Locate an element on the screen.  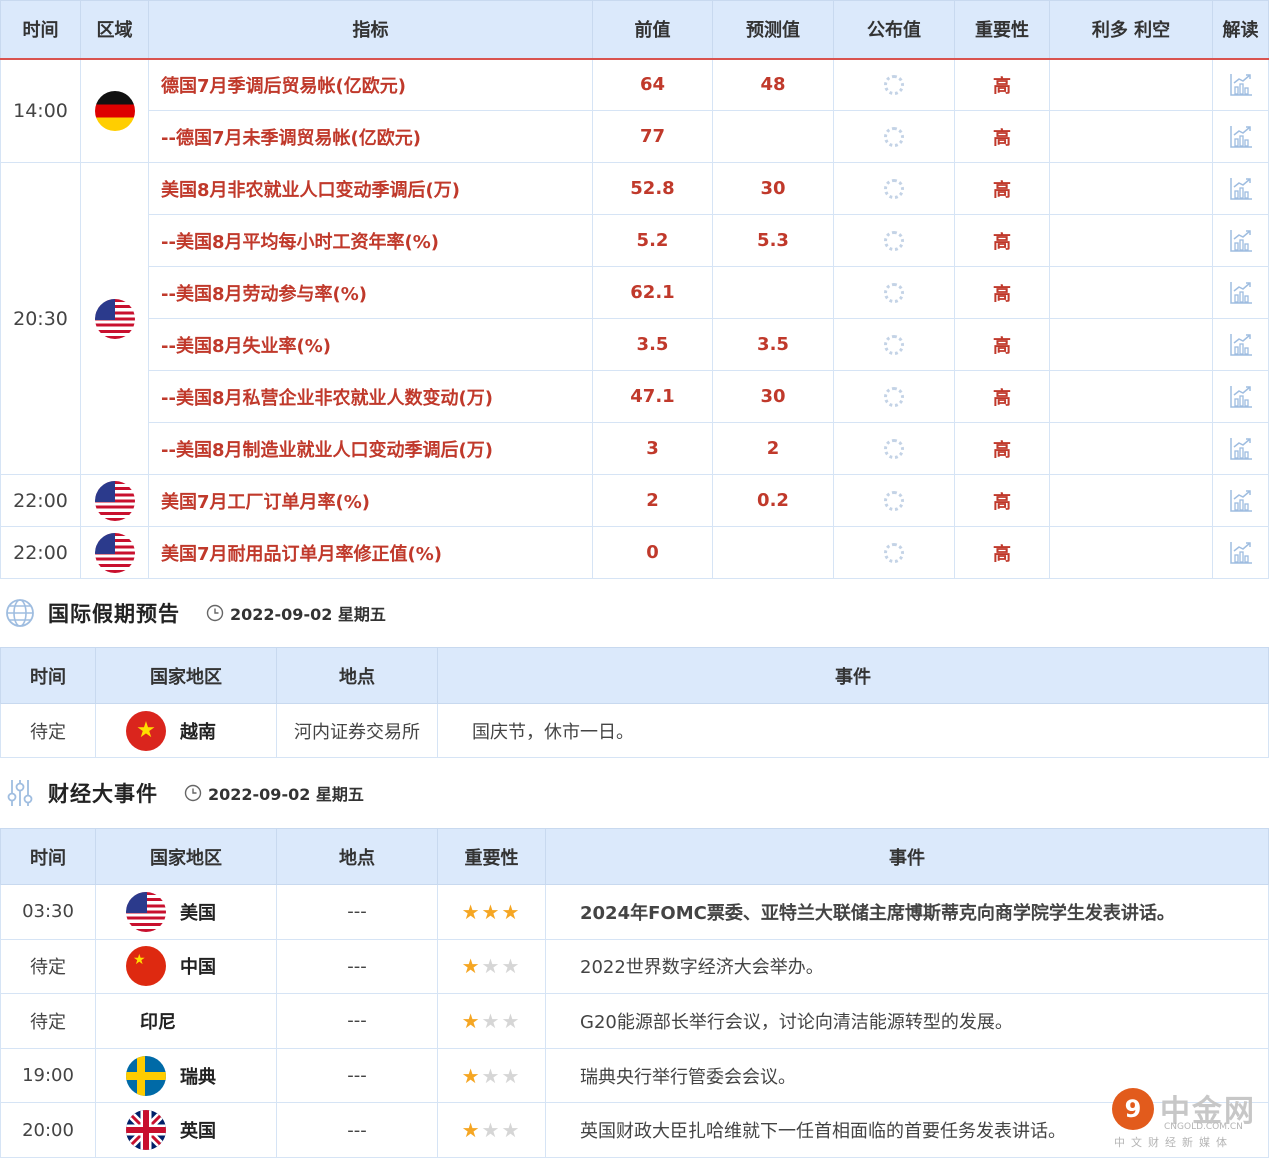
usa-flag-icon is located at coordinates (114, 318).